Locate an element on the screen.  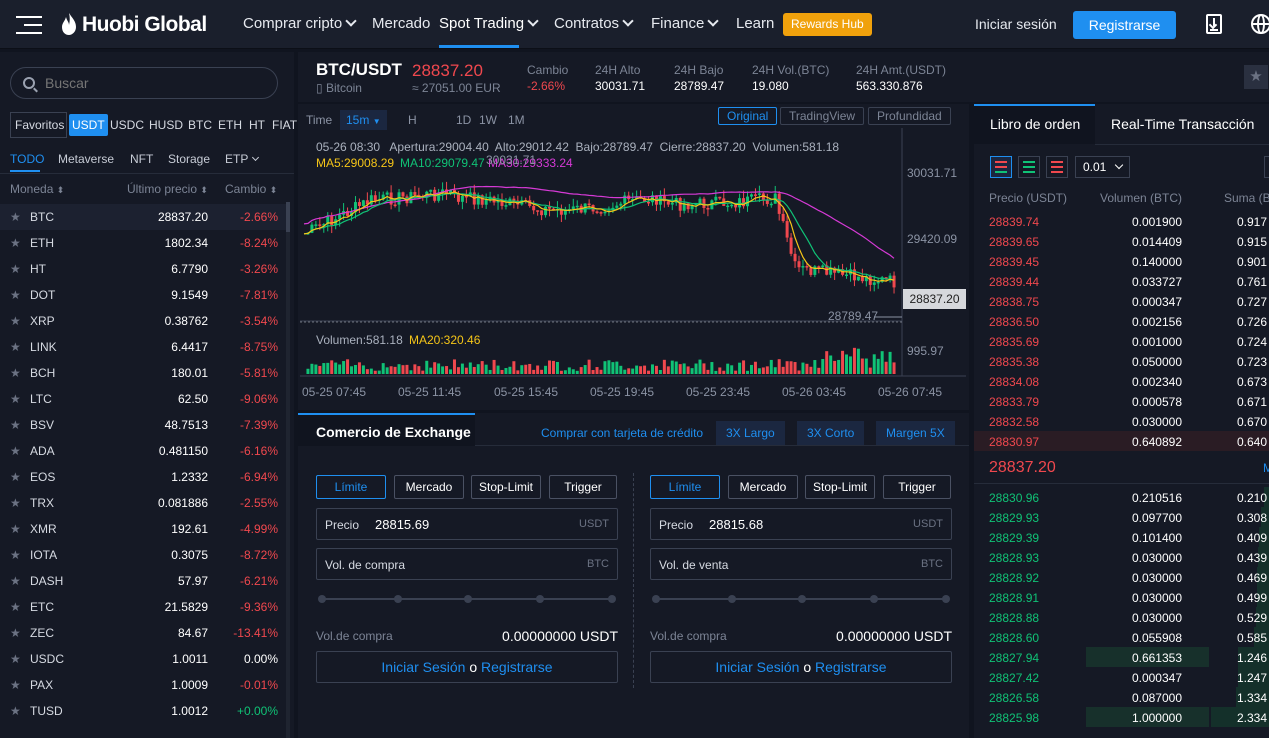
sell-order-type-stop-limit: Stop-Limit is located at coordinates (840, 487).